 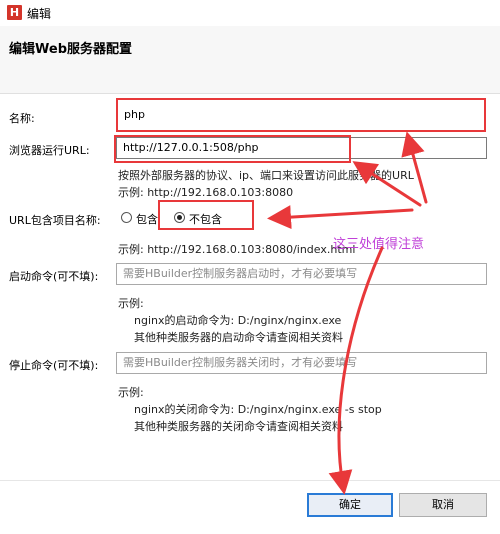 What do you see at coordinates (49, 150) in the screenshot?
I see `url-label: 浏览器运行URL:` at bounding box center [49, 150].